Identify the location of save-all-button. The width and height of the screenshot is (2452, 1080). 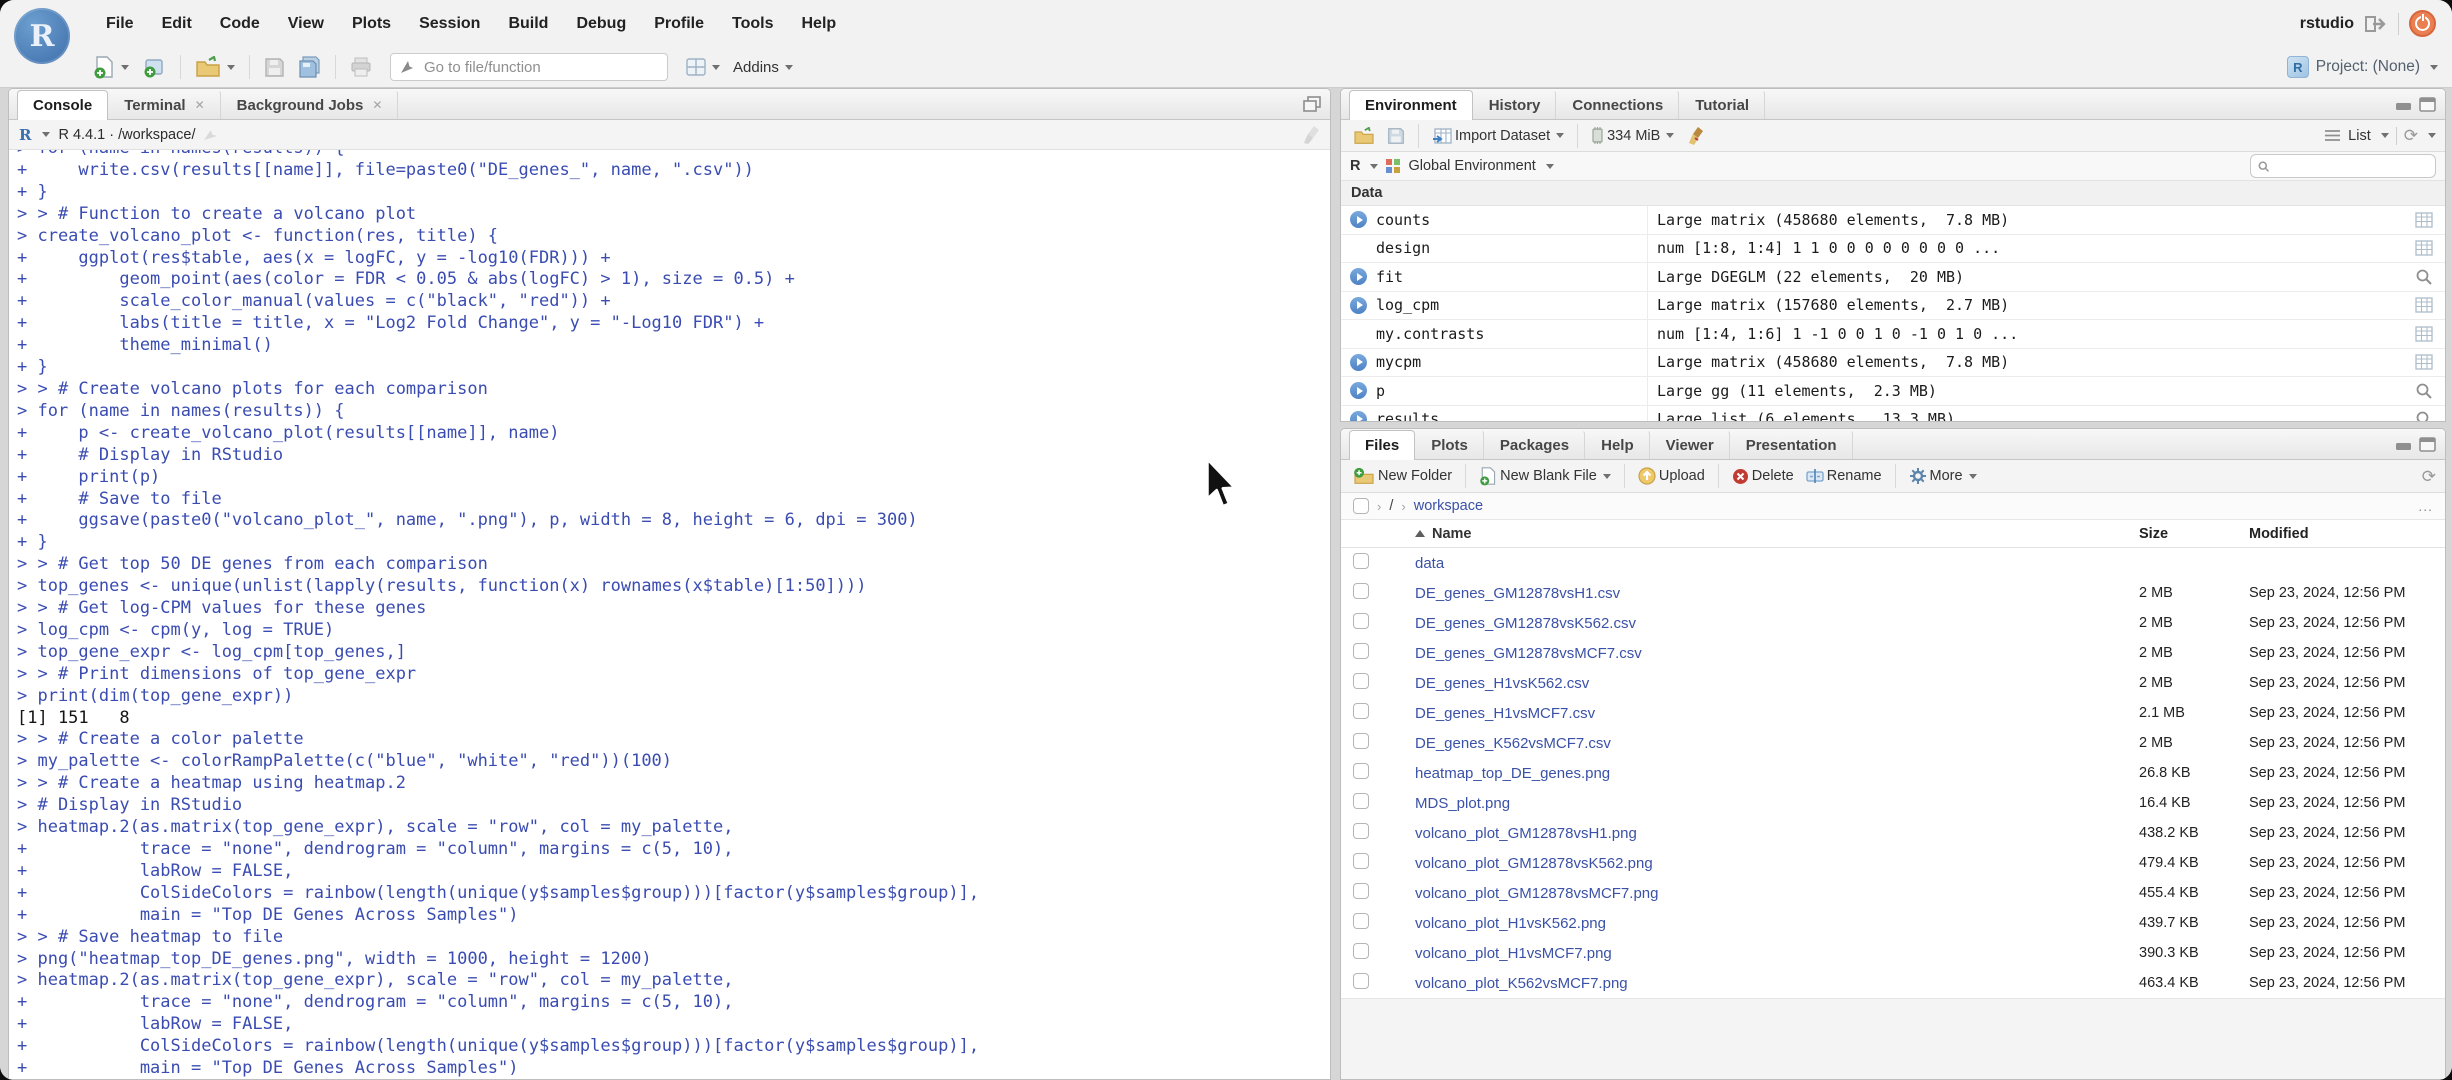
(309, 67).